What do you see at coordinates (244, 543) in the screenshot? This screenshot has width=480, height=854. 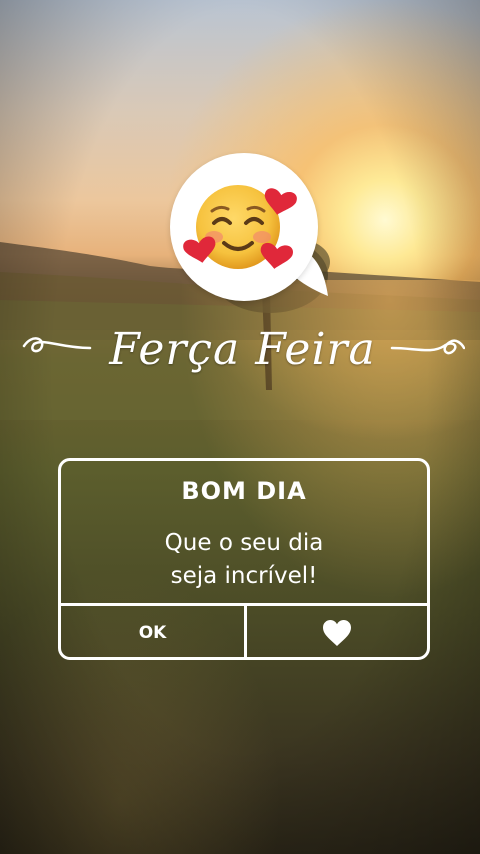 I see `message-line-1: Que o seu dia` at bounding box center [244, 543].